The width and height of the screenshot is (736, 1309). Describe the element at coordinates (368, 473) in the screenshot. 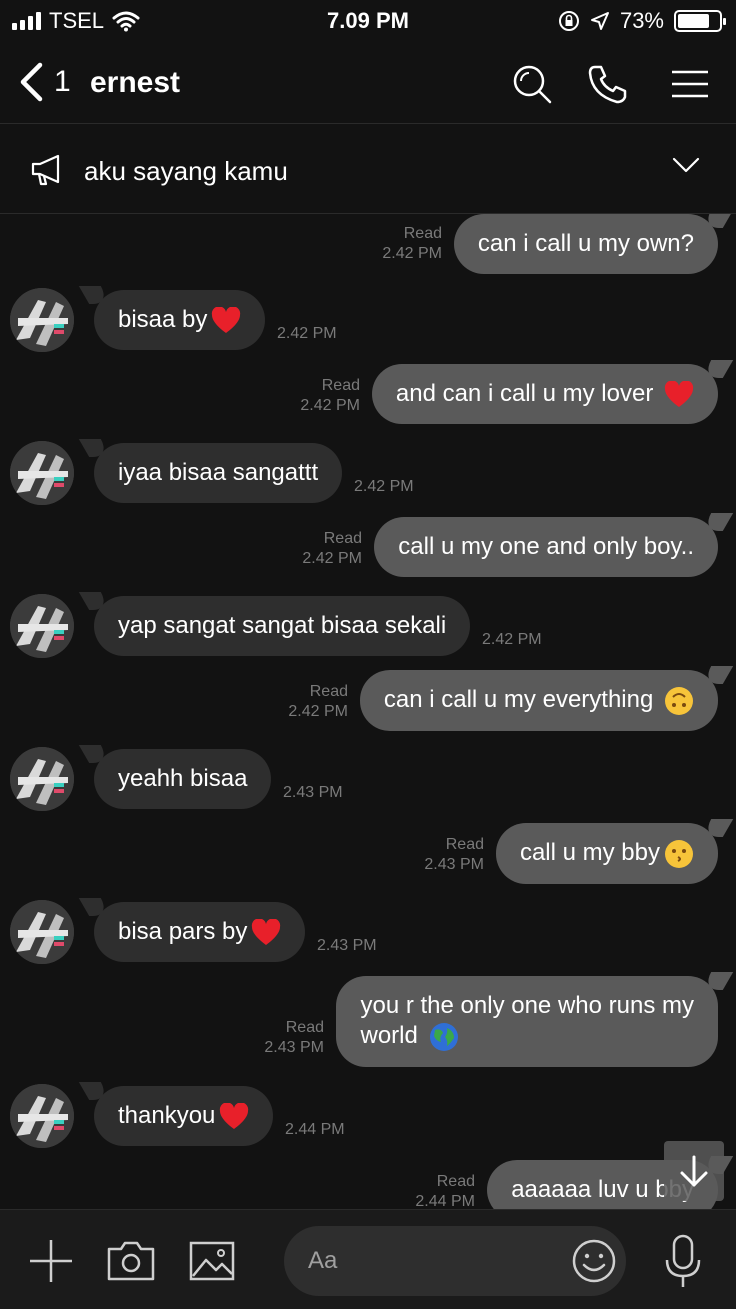

I see `message-row: iyaa bisaa sangattt 2.42 PM` at that location.